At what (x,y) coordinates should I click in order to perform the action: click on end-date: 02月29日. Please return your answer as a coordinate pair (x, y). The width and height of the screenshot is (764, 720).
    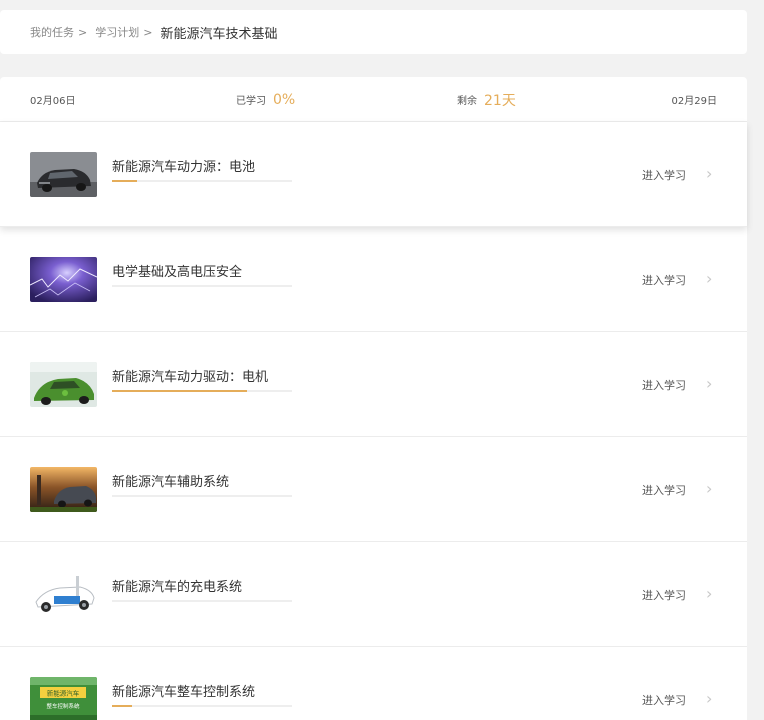
    Looking at the image, I should click on (694, 101).